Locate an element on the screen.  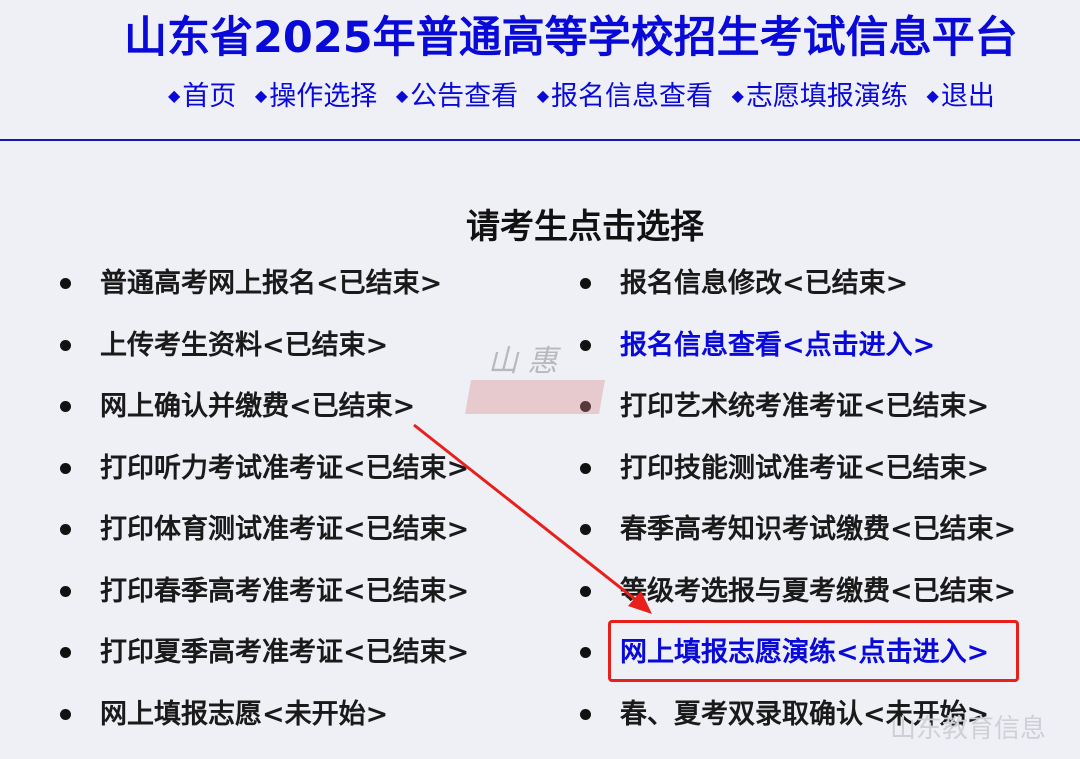
watermark-corner: 山东教育信息 is located at coordinates (967, 729).